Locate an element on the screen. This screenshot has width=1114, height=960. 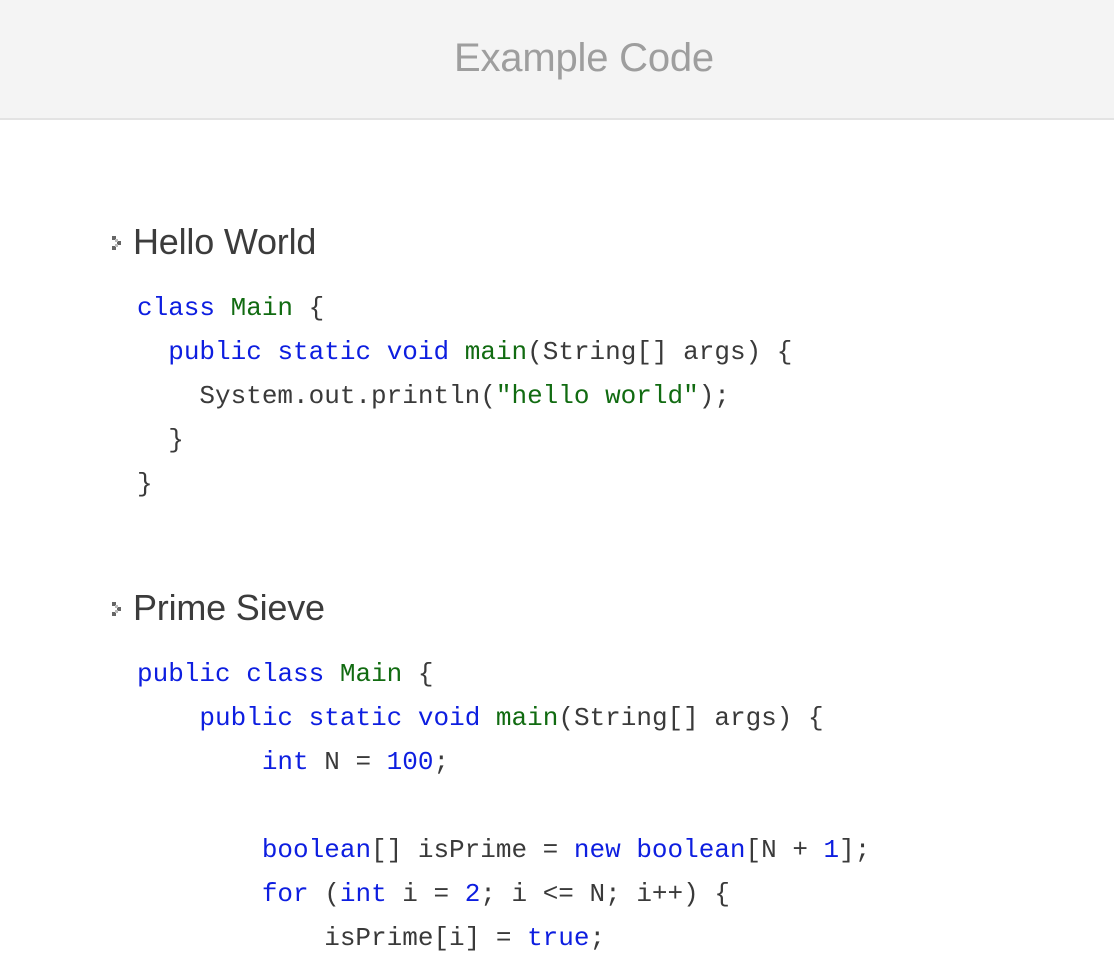
page-header: Example Code is located at coordinates (557, 60).